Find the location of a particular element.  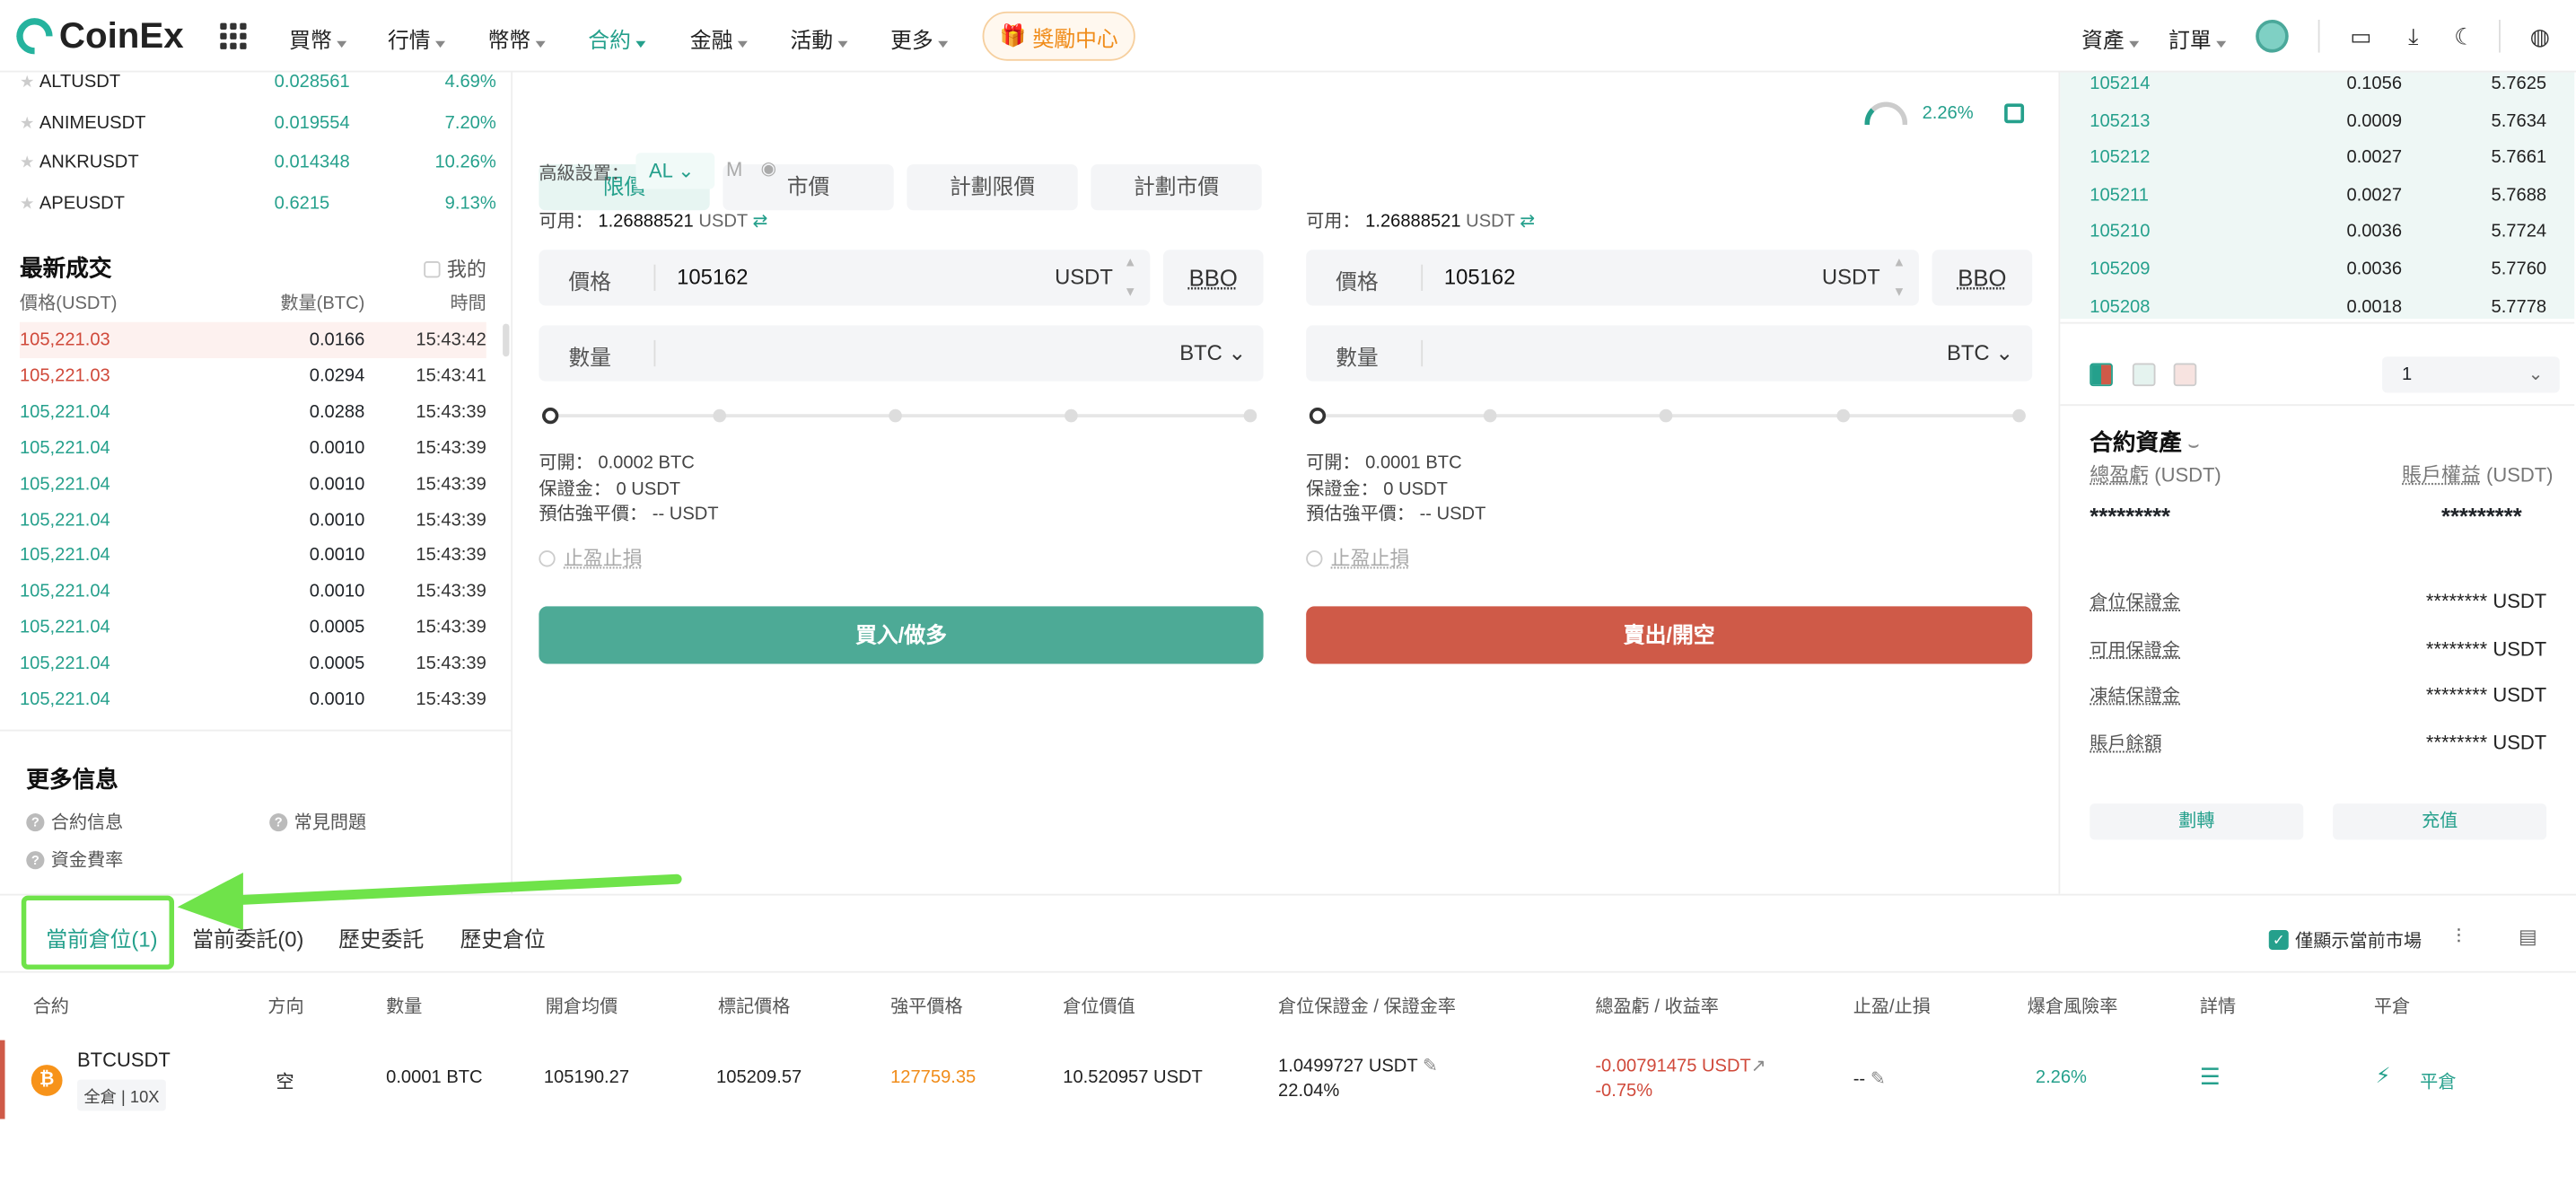

tab-plan-limit: 計劃限價 is located at coordinates (992, 187).